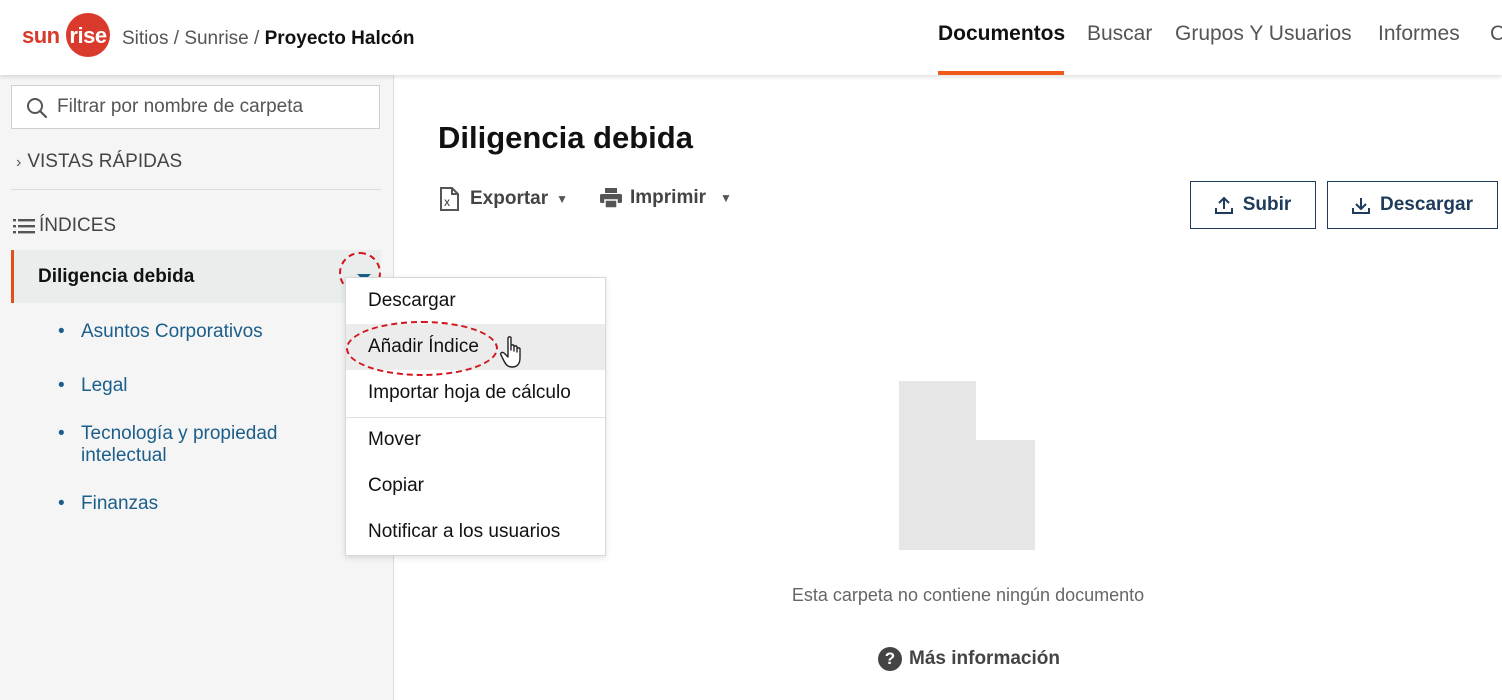 This screenshot has width=1502, height=700. I want to click on indices-label: ÍNDICES, so click(78, 225).